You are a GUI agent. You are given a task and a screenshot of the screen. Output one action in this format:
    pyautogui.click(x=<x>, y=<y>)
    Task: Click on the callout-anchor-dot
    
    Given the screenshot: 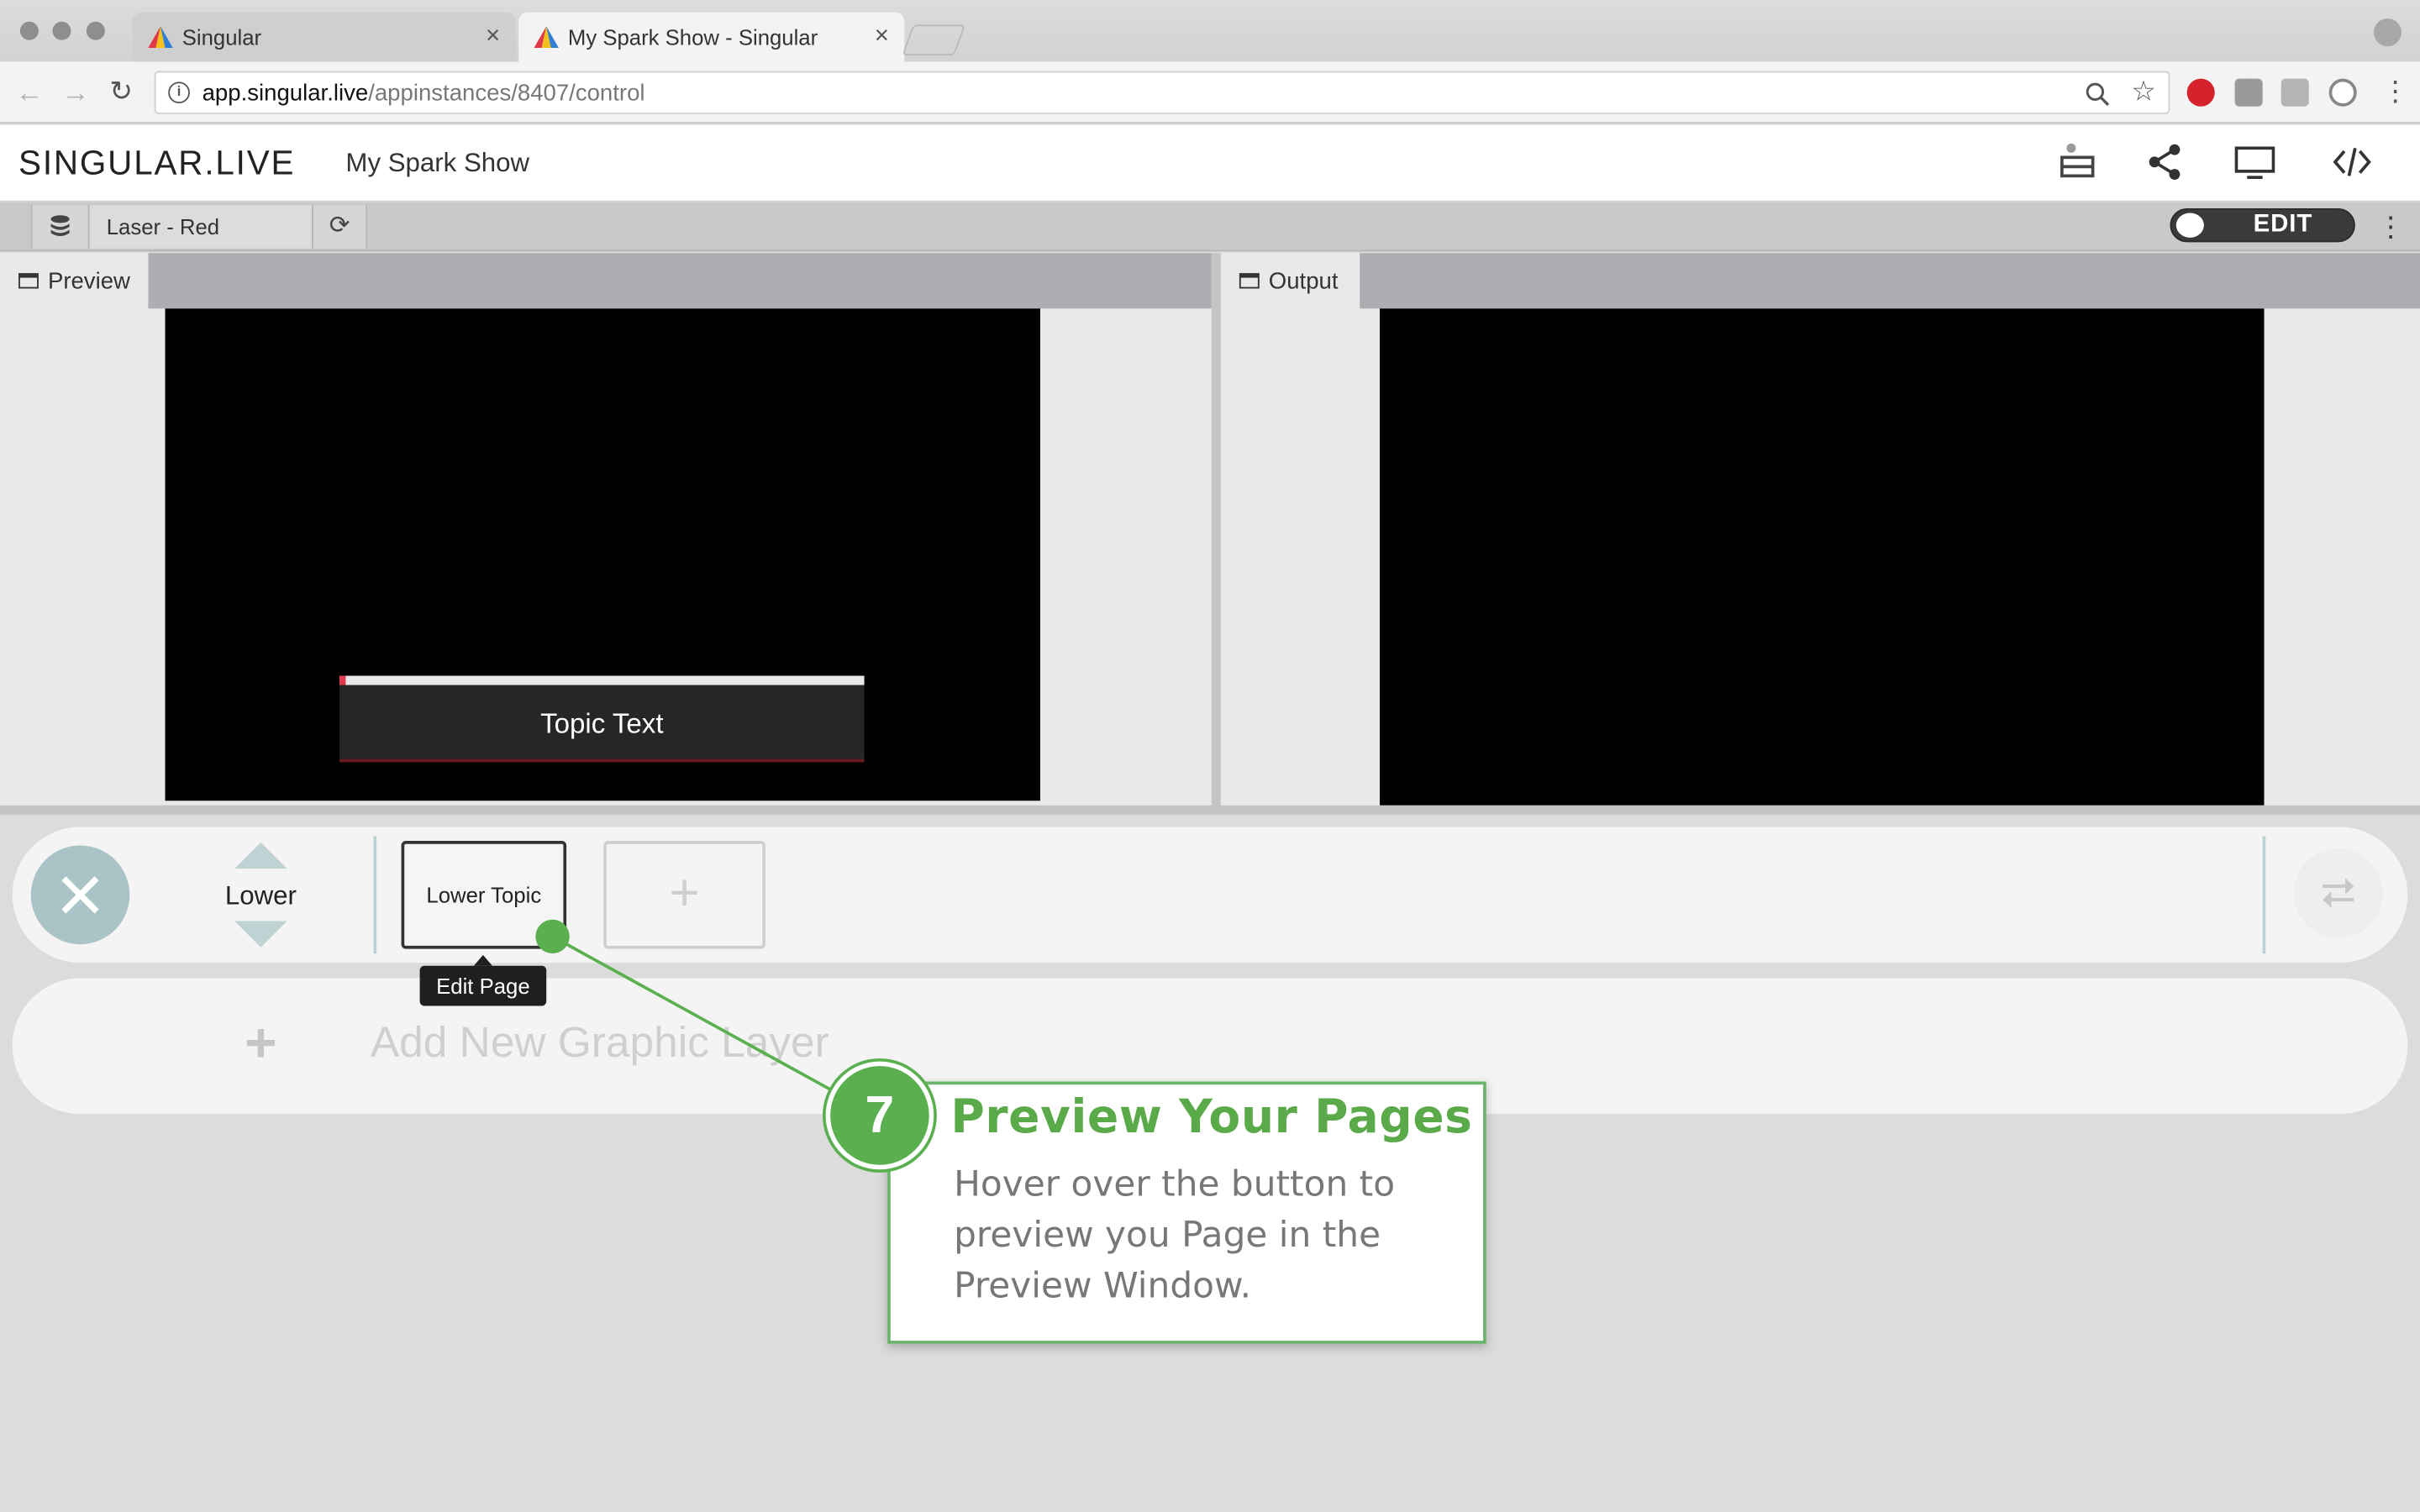 What is the action you would take?
    pyautogui.click(x=552, y=936)
    